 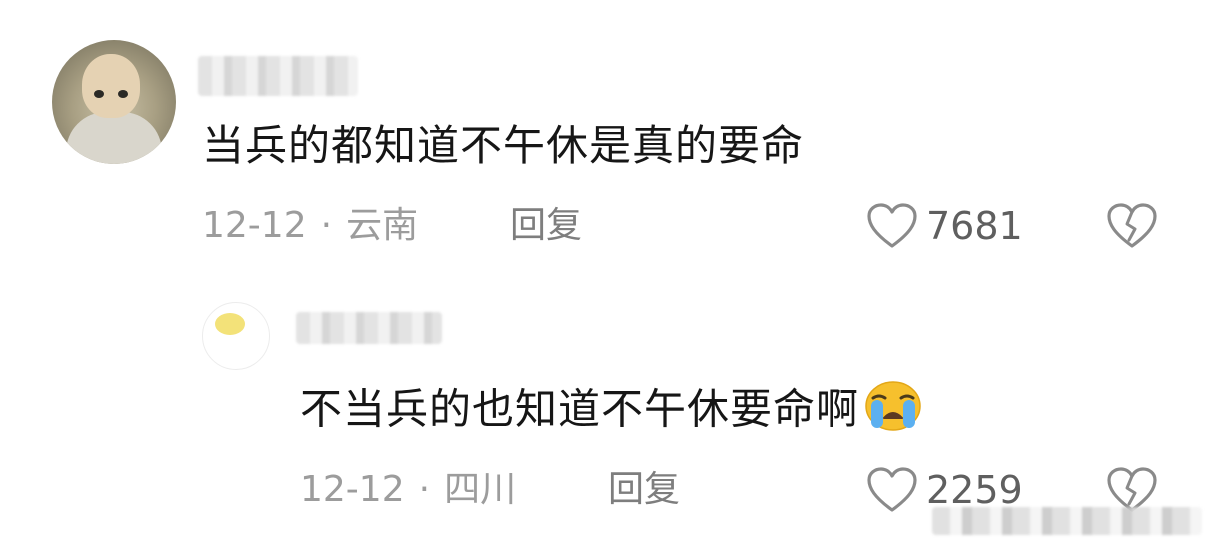 I want to click on dislike-button, so click(x=1132, y=228).